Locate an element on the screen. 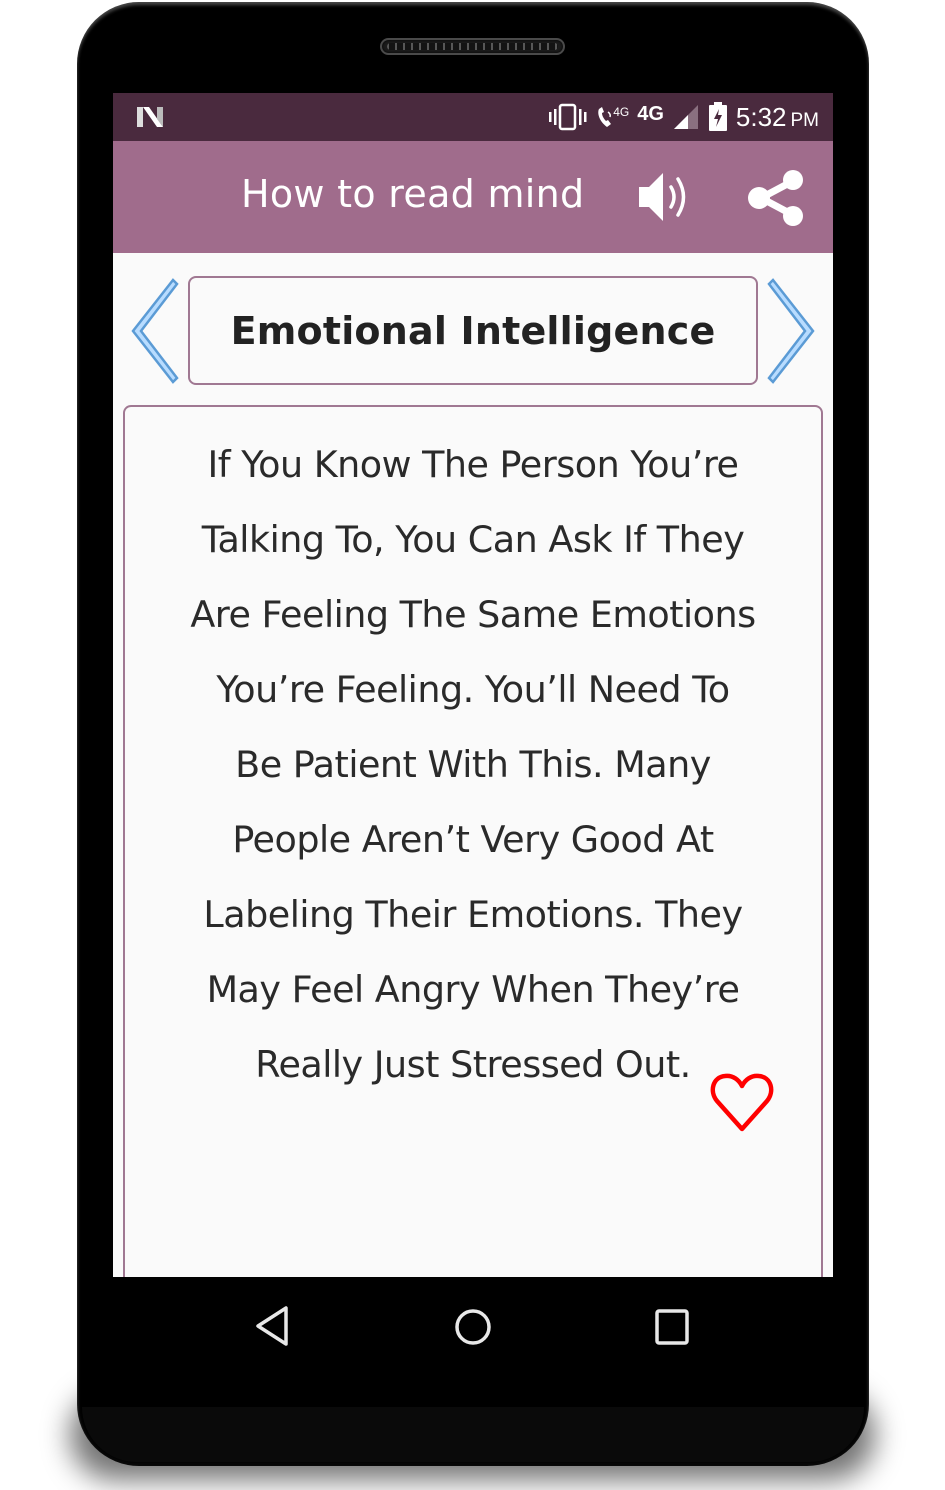 This screenshot has width=945, height=1490. battery-charging-icon is located at coordinates (718, 117).